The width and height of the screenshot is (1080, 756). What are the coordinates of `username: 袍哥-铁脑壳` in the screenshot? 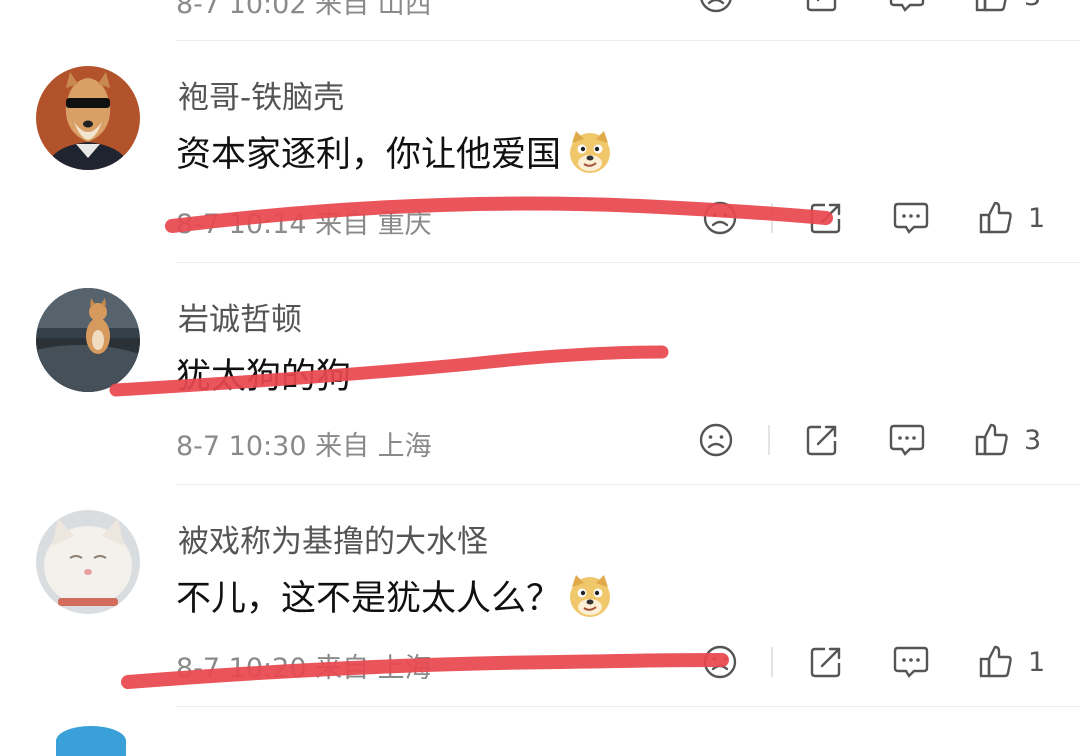 It's located at (261, 94).